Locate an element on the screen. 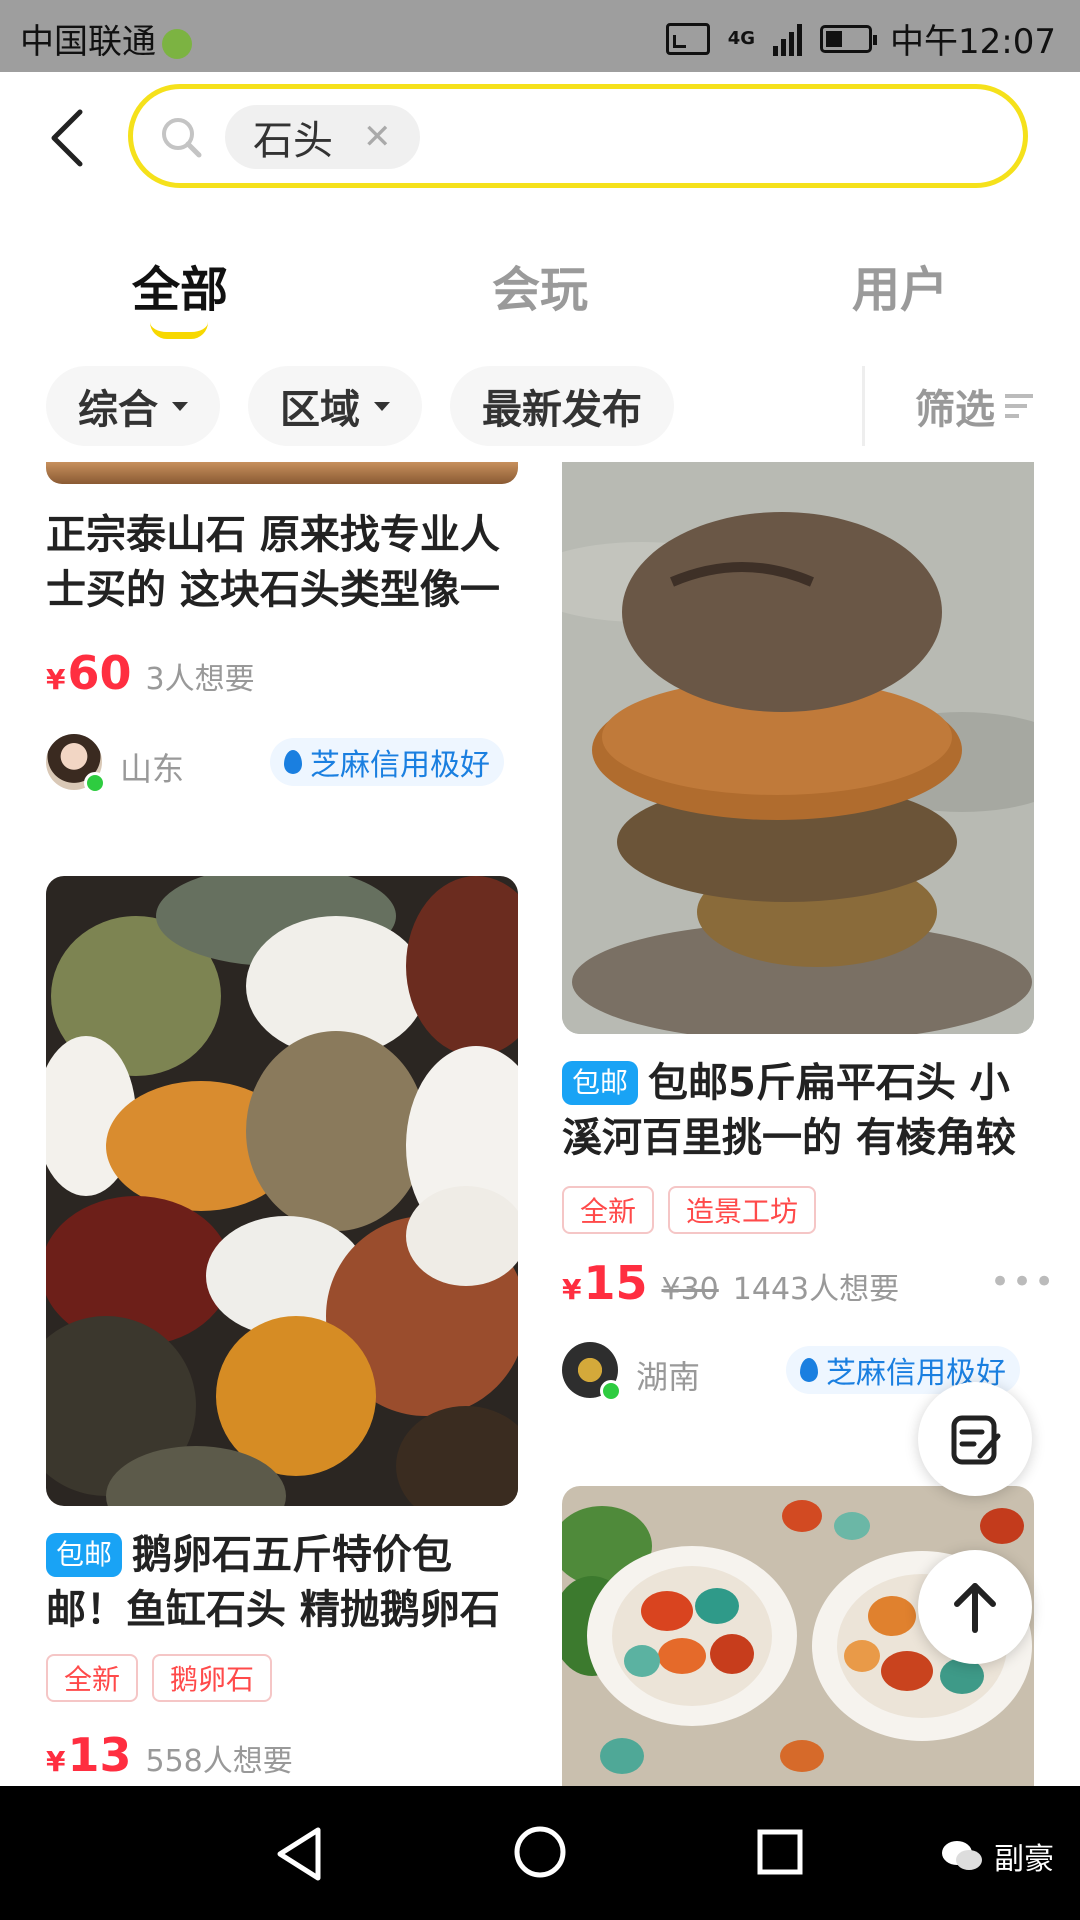  product-price: ¥60 is located at coordinates (89, 673).